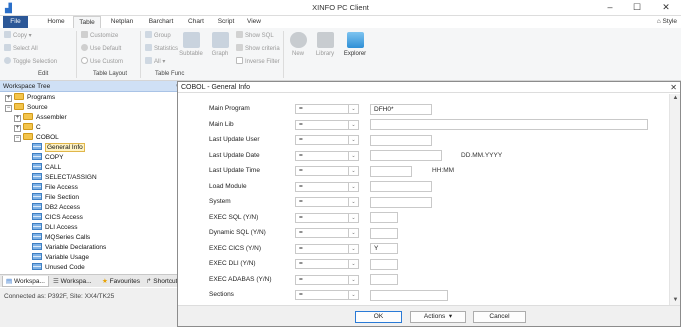 The height and width of the screenshot is (327, 681). What do you see at coordinates (325, 45) in the screenshot?
I see `library-button: Library` at bounding box center [325, 45].